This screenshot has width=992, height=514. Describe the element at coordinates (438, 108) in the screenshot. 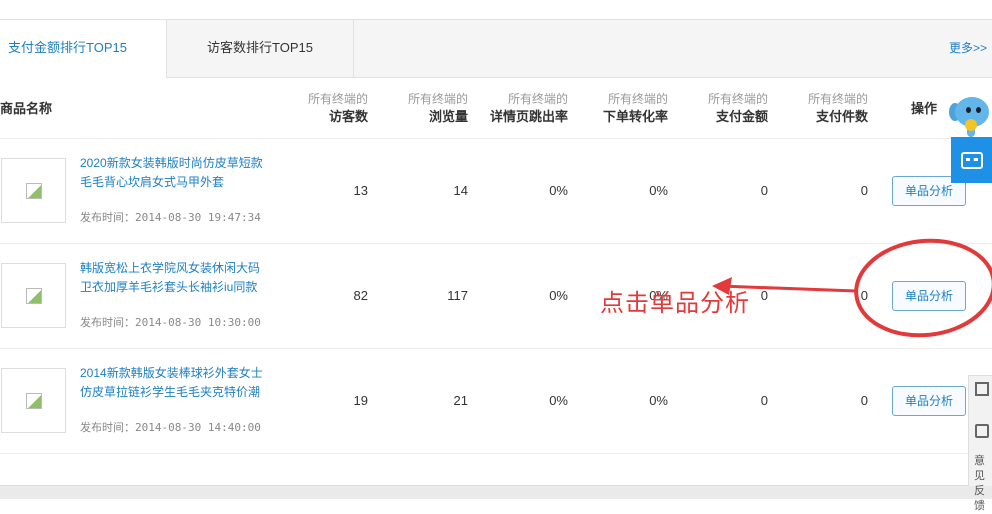

I see `header-pageviews: 所有终端的浏览量` at that location.